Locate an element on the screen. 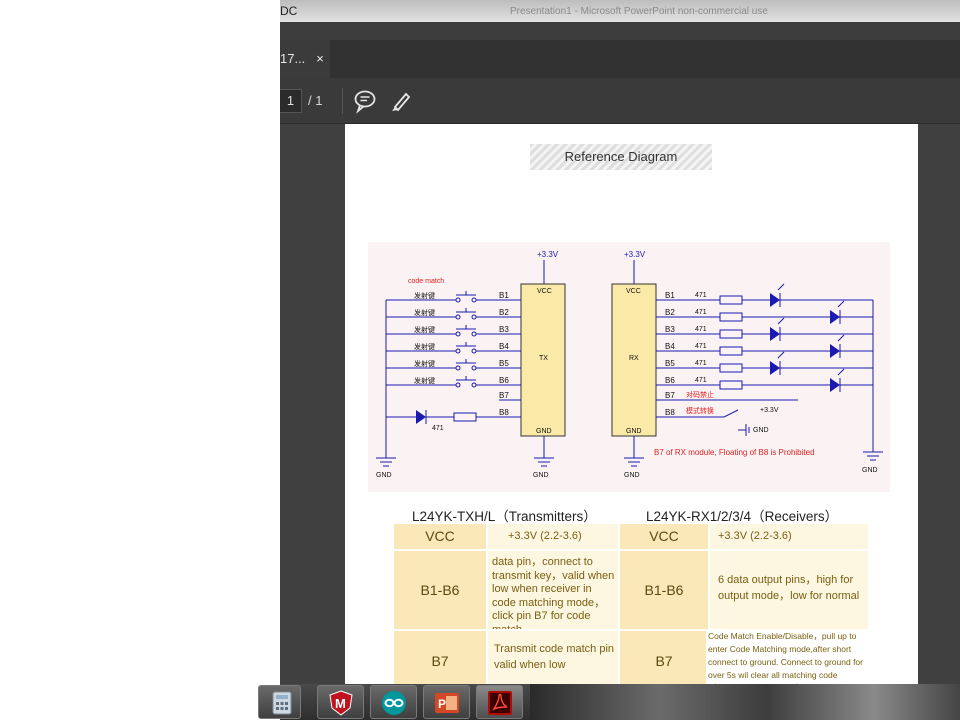  mode-switch-icon is located at coordinates (731, 413).